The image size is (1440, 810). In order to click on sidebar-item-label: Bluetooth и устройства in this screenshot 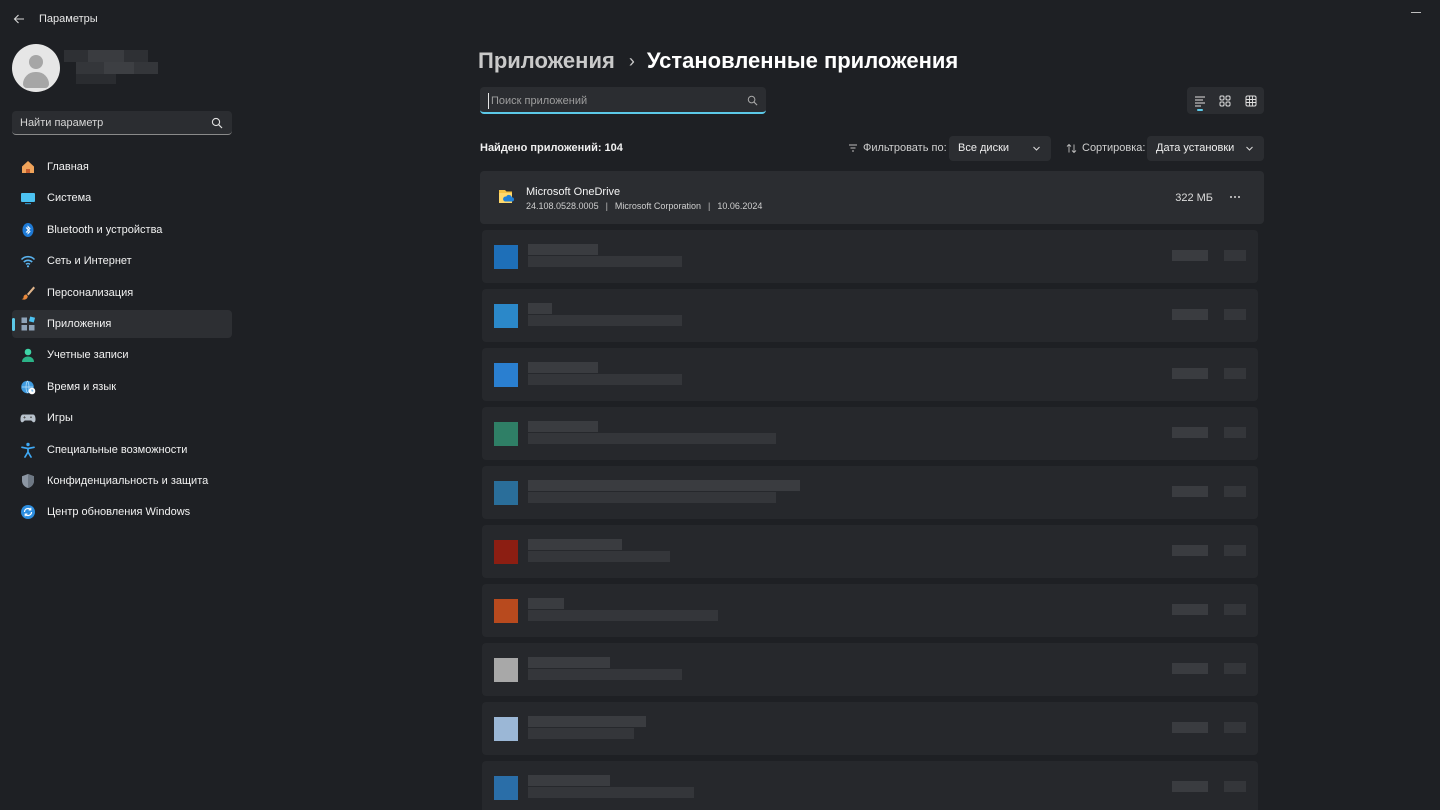, I will do `click(105, 229)`.